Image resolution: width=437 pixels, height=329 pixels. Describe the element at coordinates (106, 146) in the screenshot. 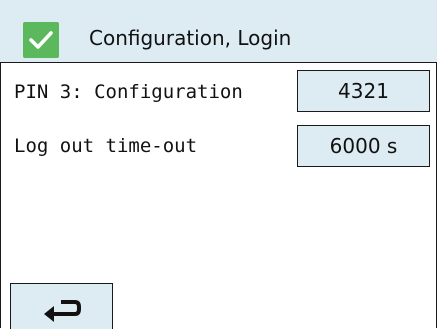

I see `logout-timeout-label: Log out time-out` at that location.